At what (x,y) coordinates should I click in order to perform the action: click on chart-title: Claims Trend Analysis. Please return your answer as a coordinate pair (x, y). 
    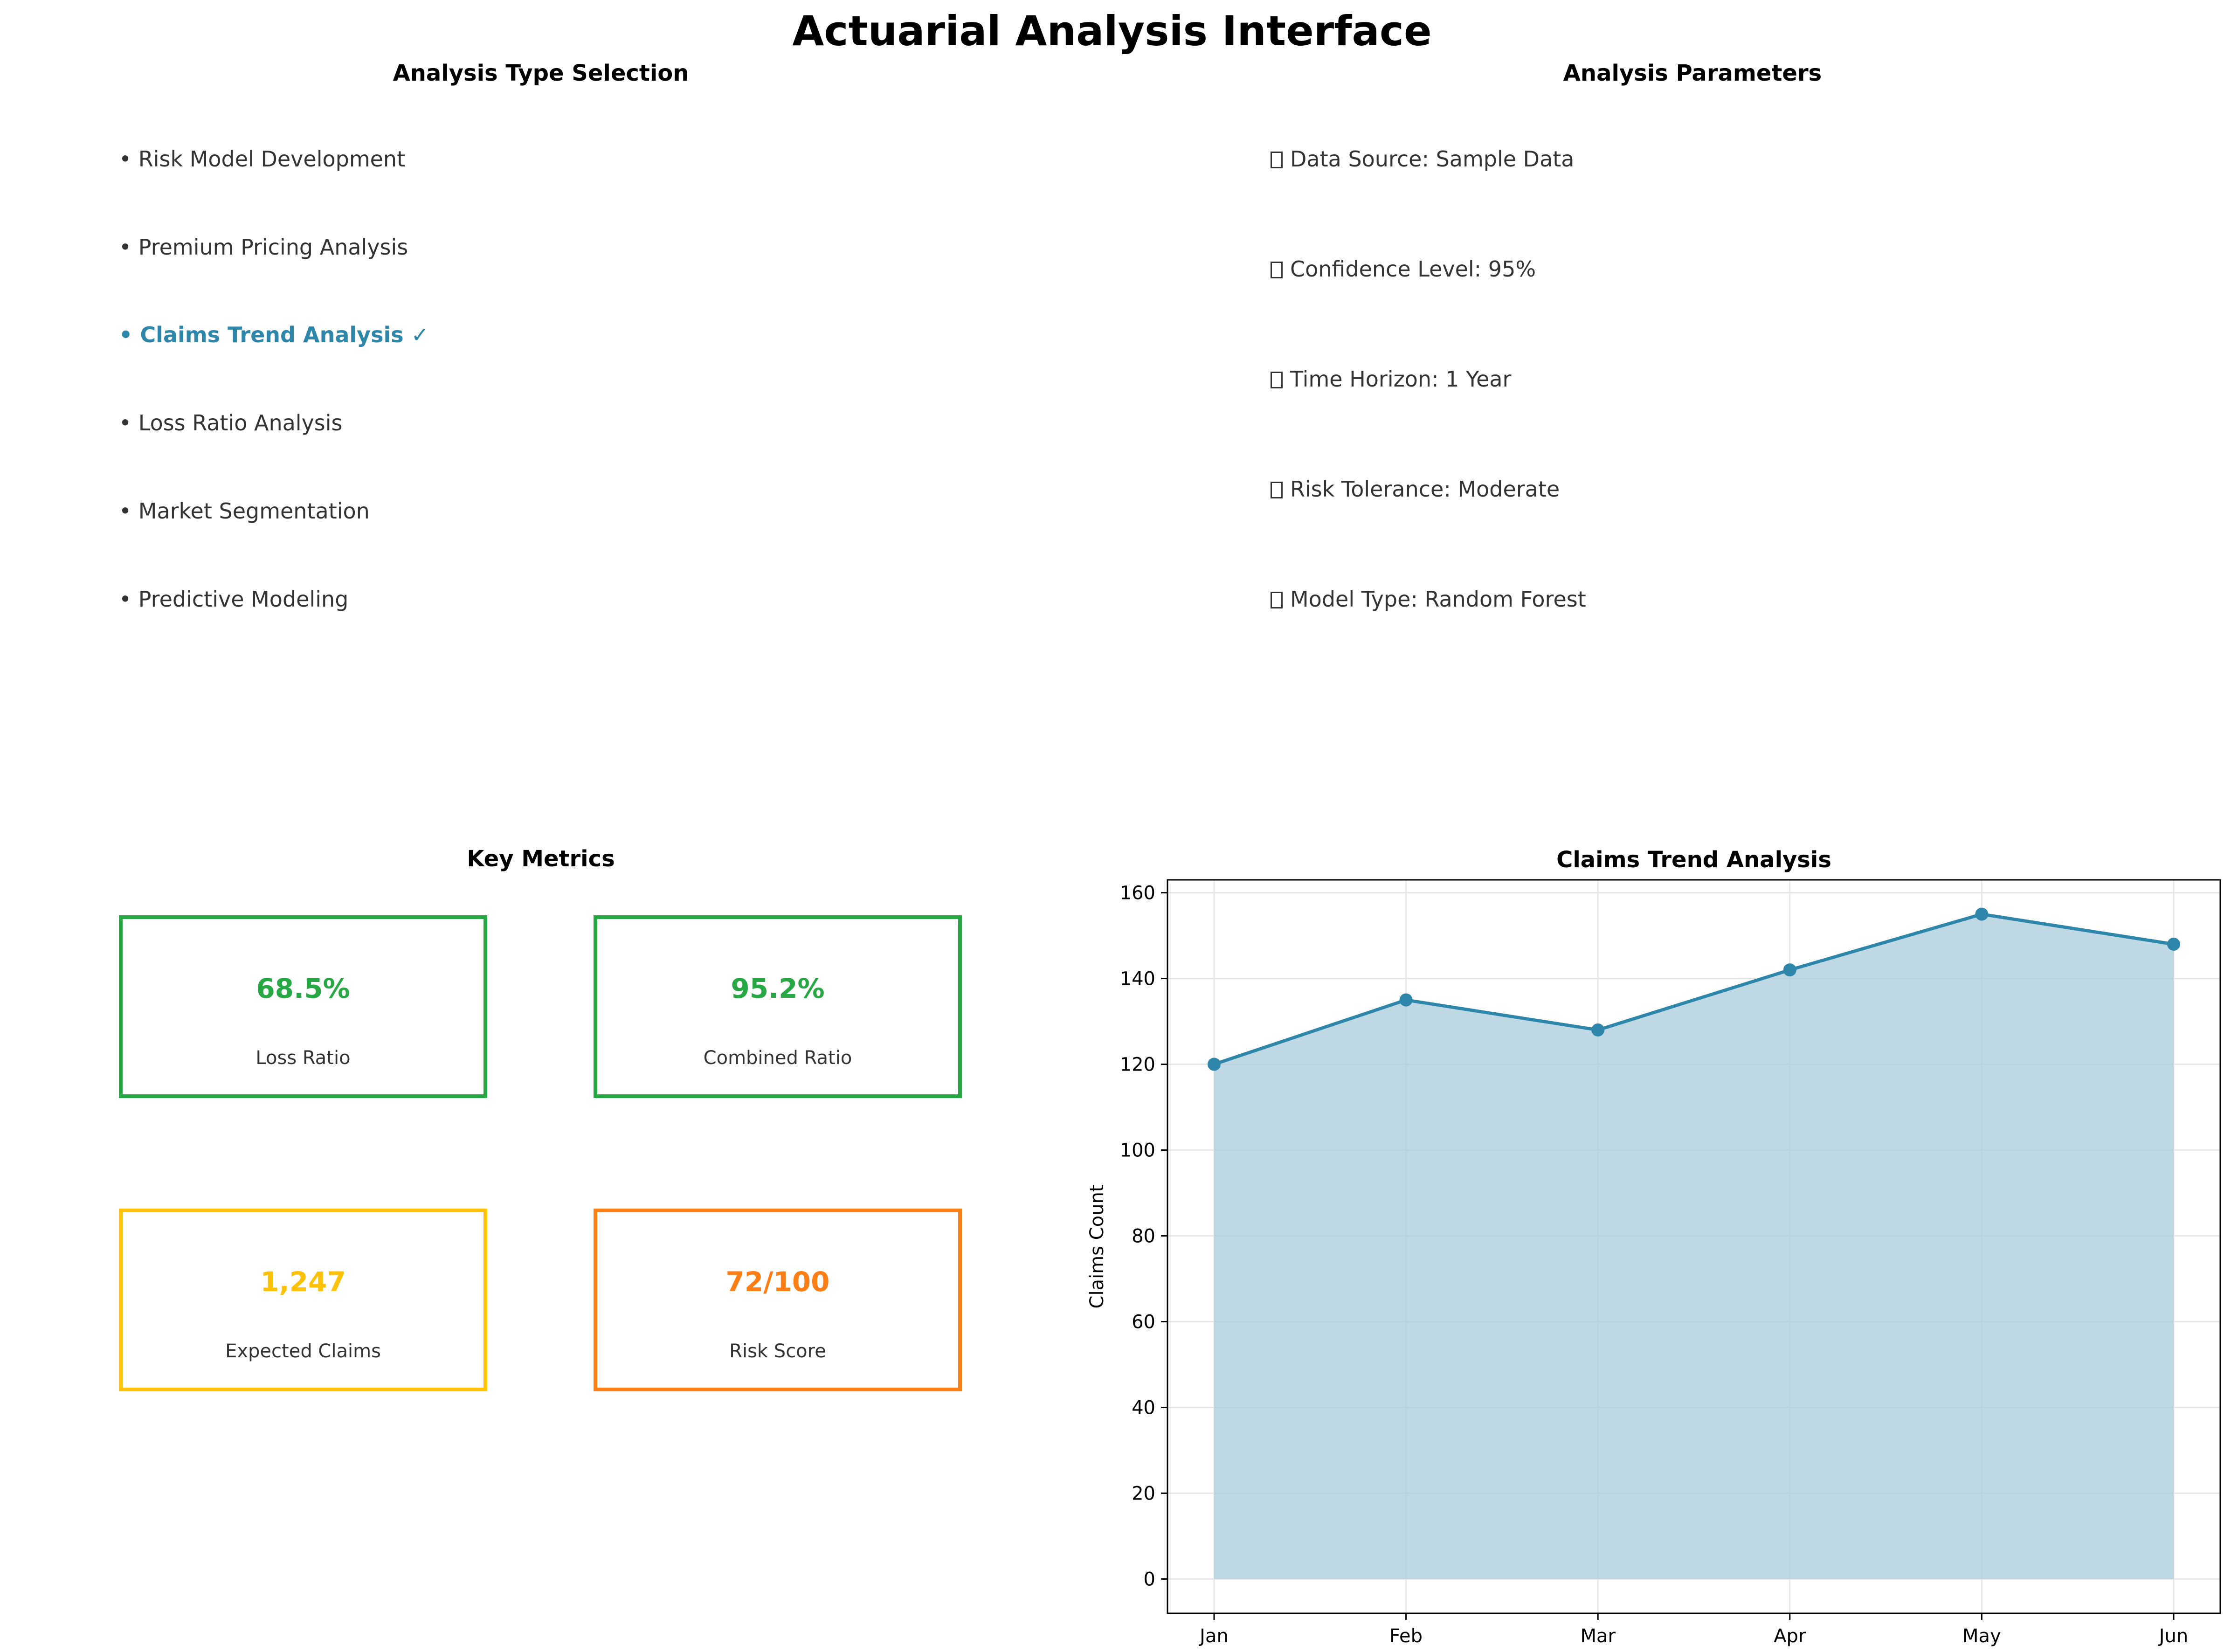
    Looking at the image, I should click on (1693, 860).